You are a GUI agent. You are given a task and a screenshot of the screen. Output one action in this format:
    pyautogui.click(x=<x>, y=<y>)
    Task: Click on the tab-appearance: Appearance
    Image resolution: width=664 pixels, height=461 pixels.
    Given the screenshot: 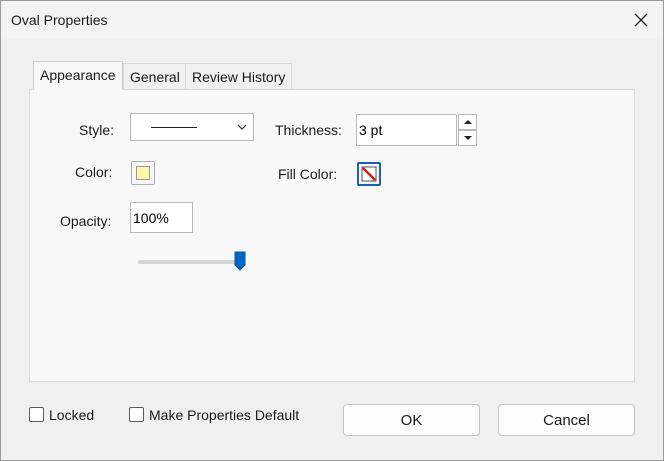 What is the action you would take?
    pyautogui.click(x=78, y=75)
    